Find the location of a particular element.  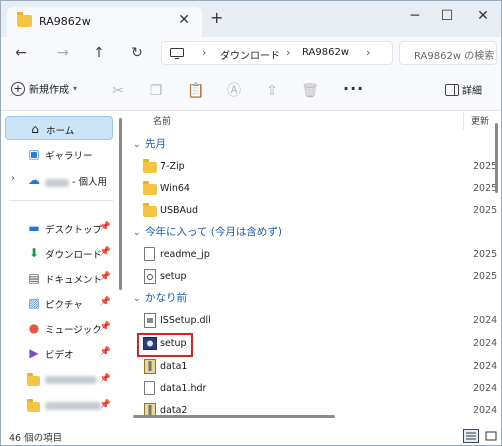

column-header-date: 更新 is located at coordinates (480, 123).